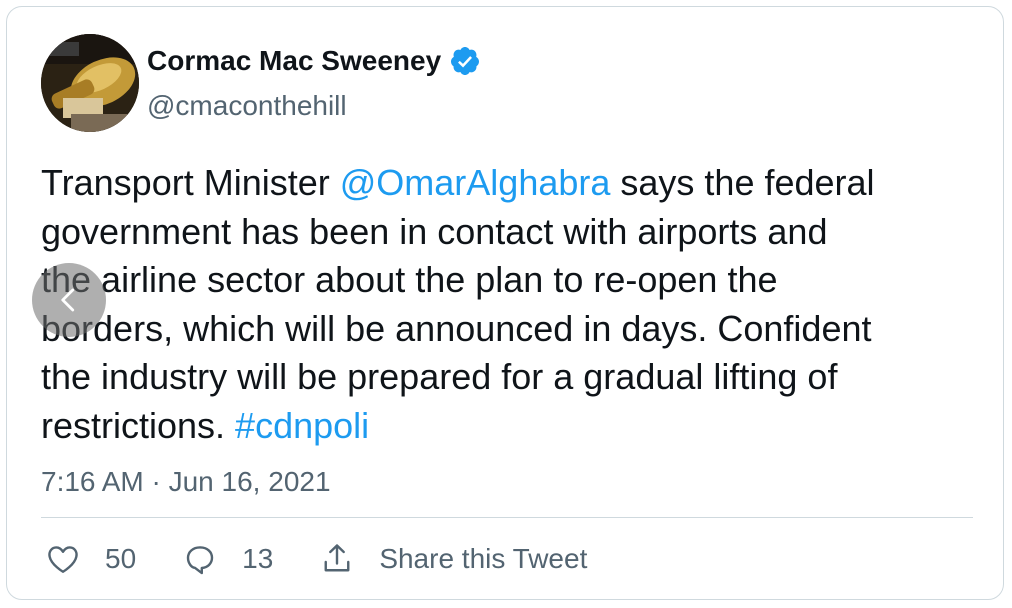 The height and width of the screenshot is (608, 1012). Describe the element at coordinates (247, 106) in the screenshot. I see `author-handle: @cmaconthehill` at that location.